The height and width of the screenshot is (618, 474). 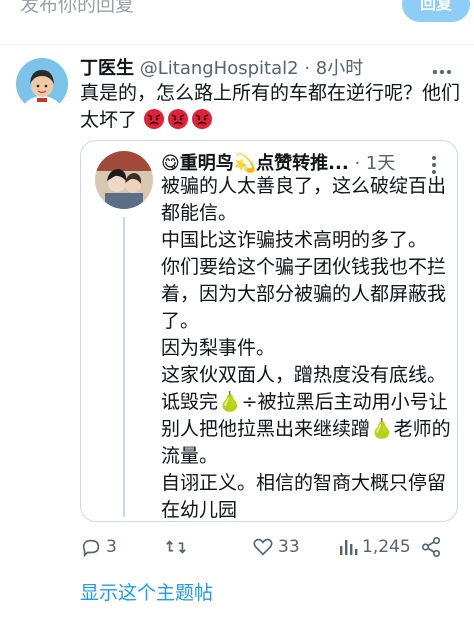 I want to click on retweet-action, so click(x=178, y=547).